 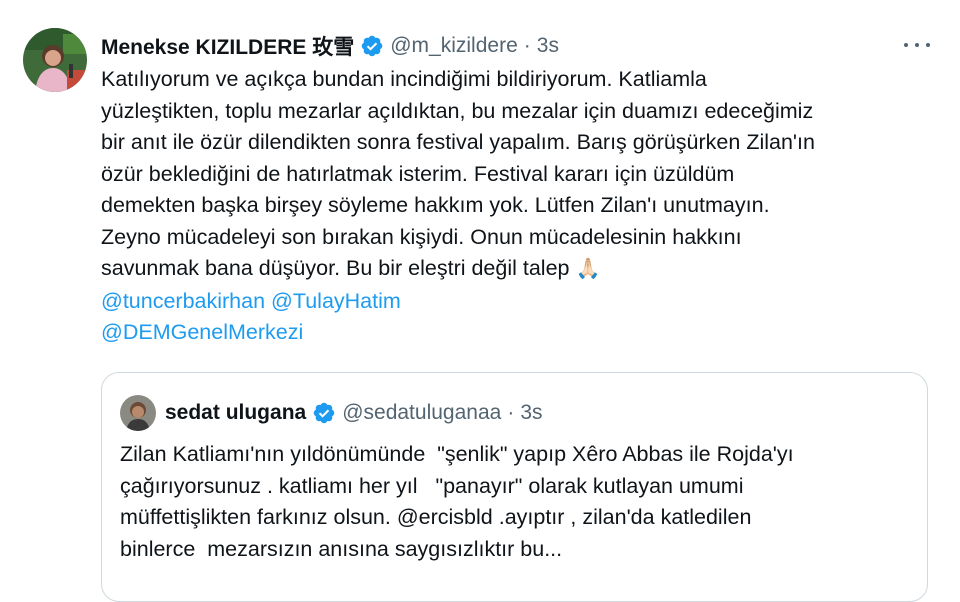 I want to click on folded-hands-emoji: 🙏🏻, so click(x=588, y=269).